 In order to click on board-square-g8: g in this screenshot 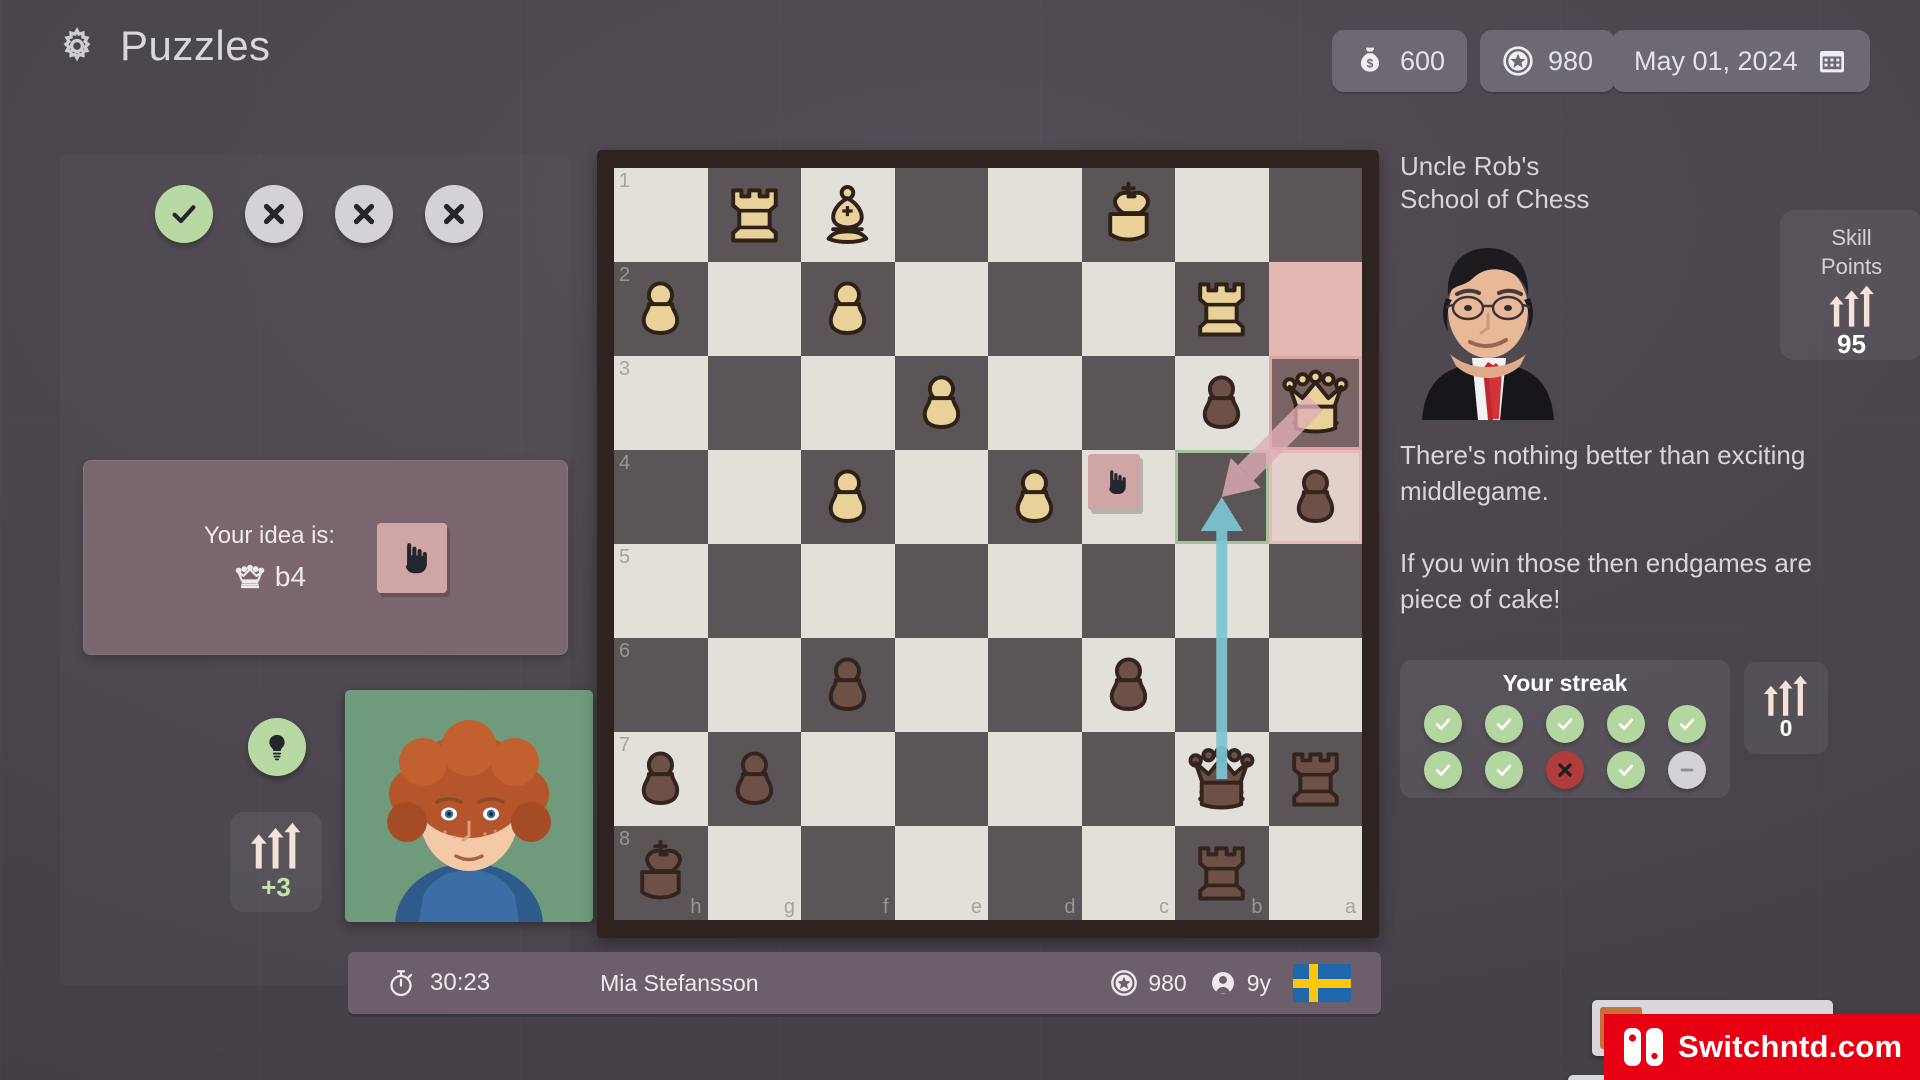, I will do `click(754, 873)`.